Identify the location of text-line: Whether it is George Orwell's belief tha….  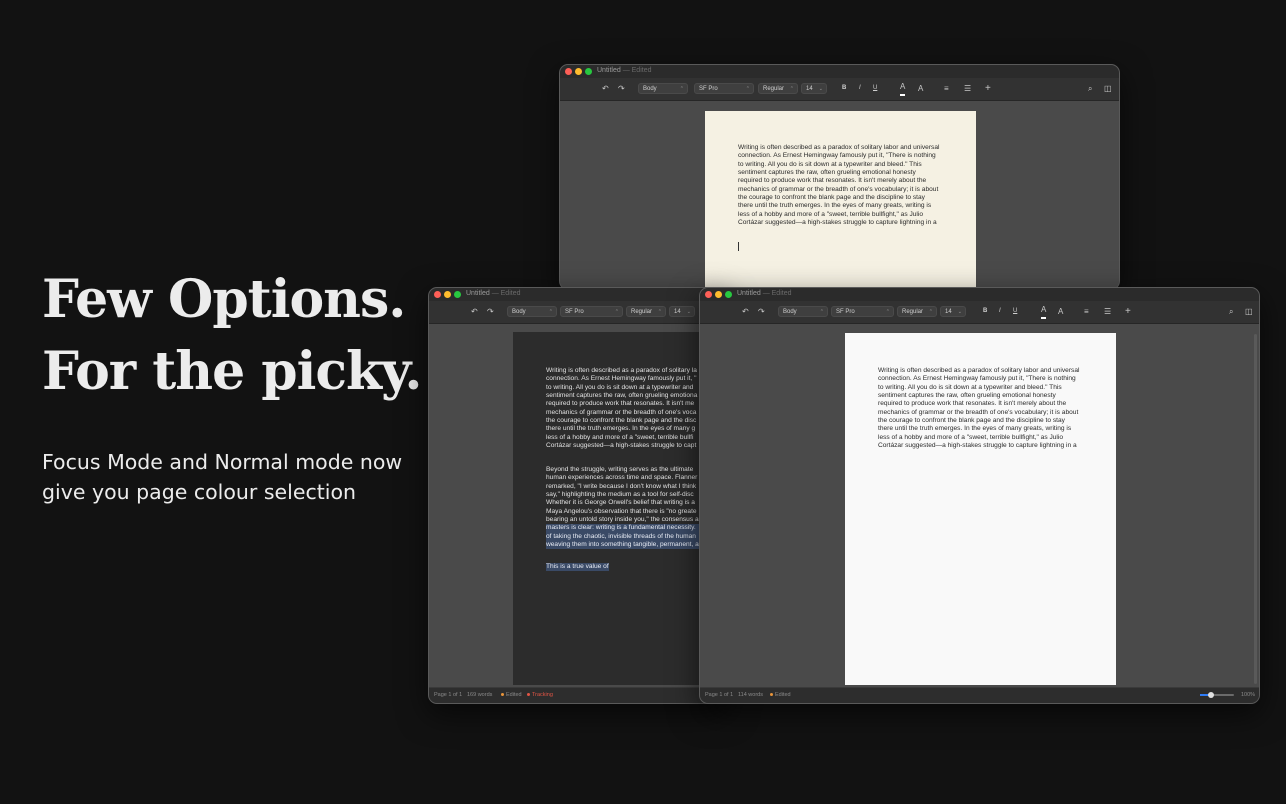
(620, 503).